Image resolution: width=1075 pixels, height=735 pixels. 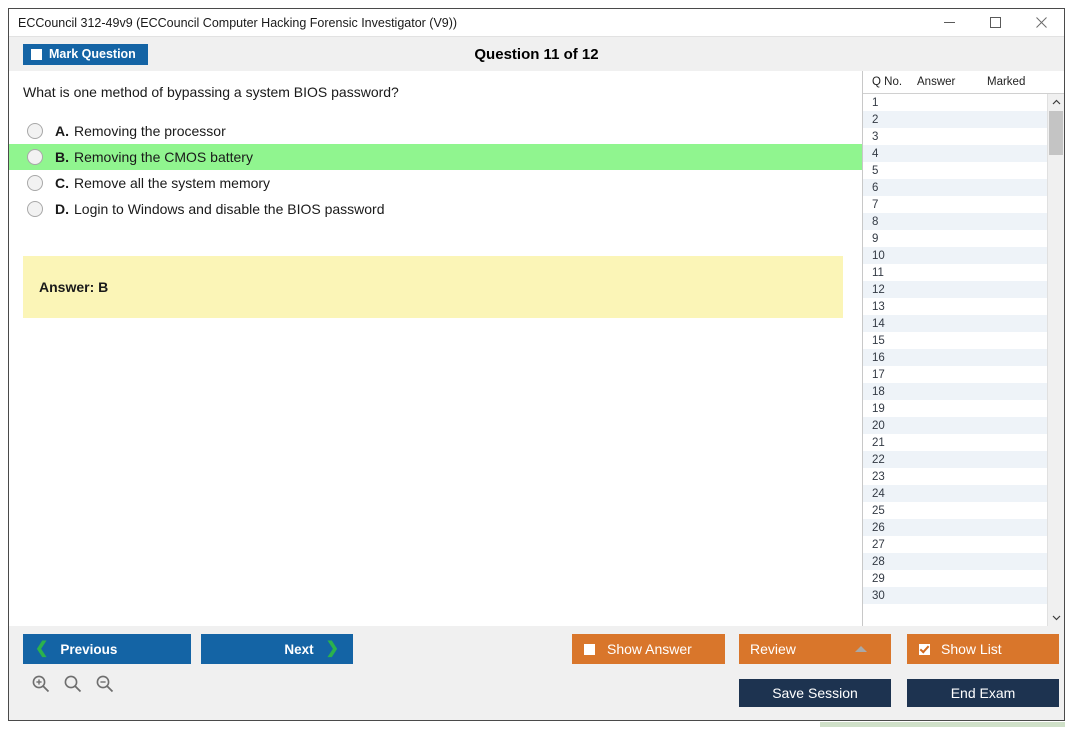 I want to click on question-row-number: 20, so click(x=878, y=425).